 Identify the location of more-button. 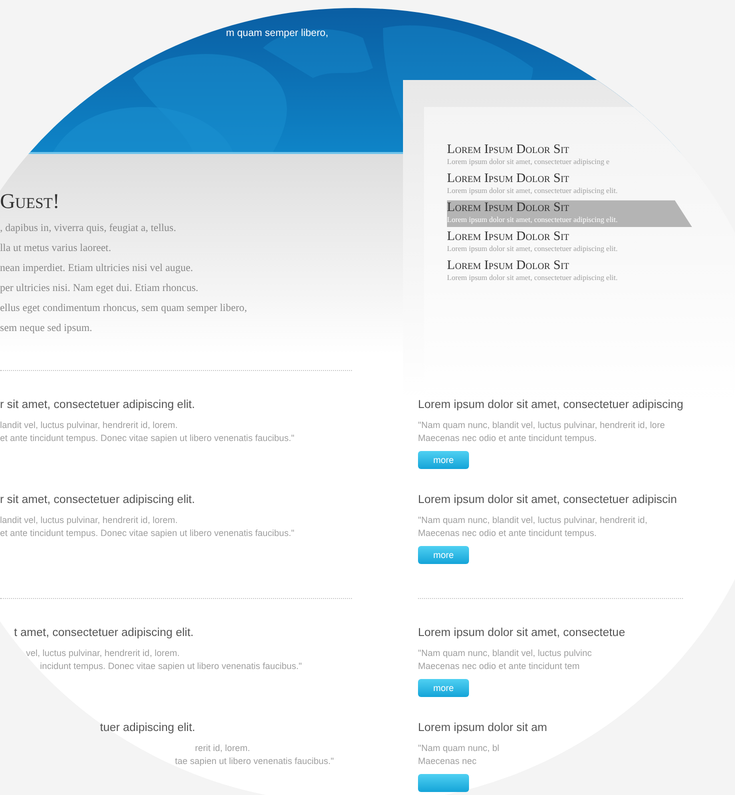
(443, 783).